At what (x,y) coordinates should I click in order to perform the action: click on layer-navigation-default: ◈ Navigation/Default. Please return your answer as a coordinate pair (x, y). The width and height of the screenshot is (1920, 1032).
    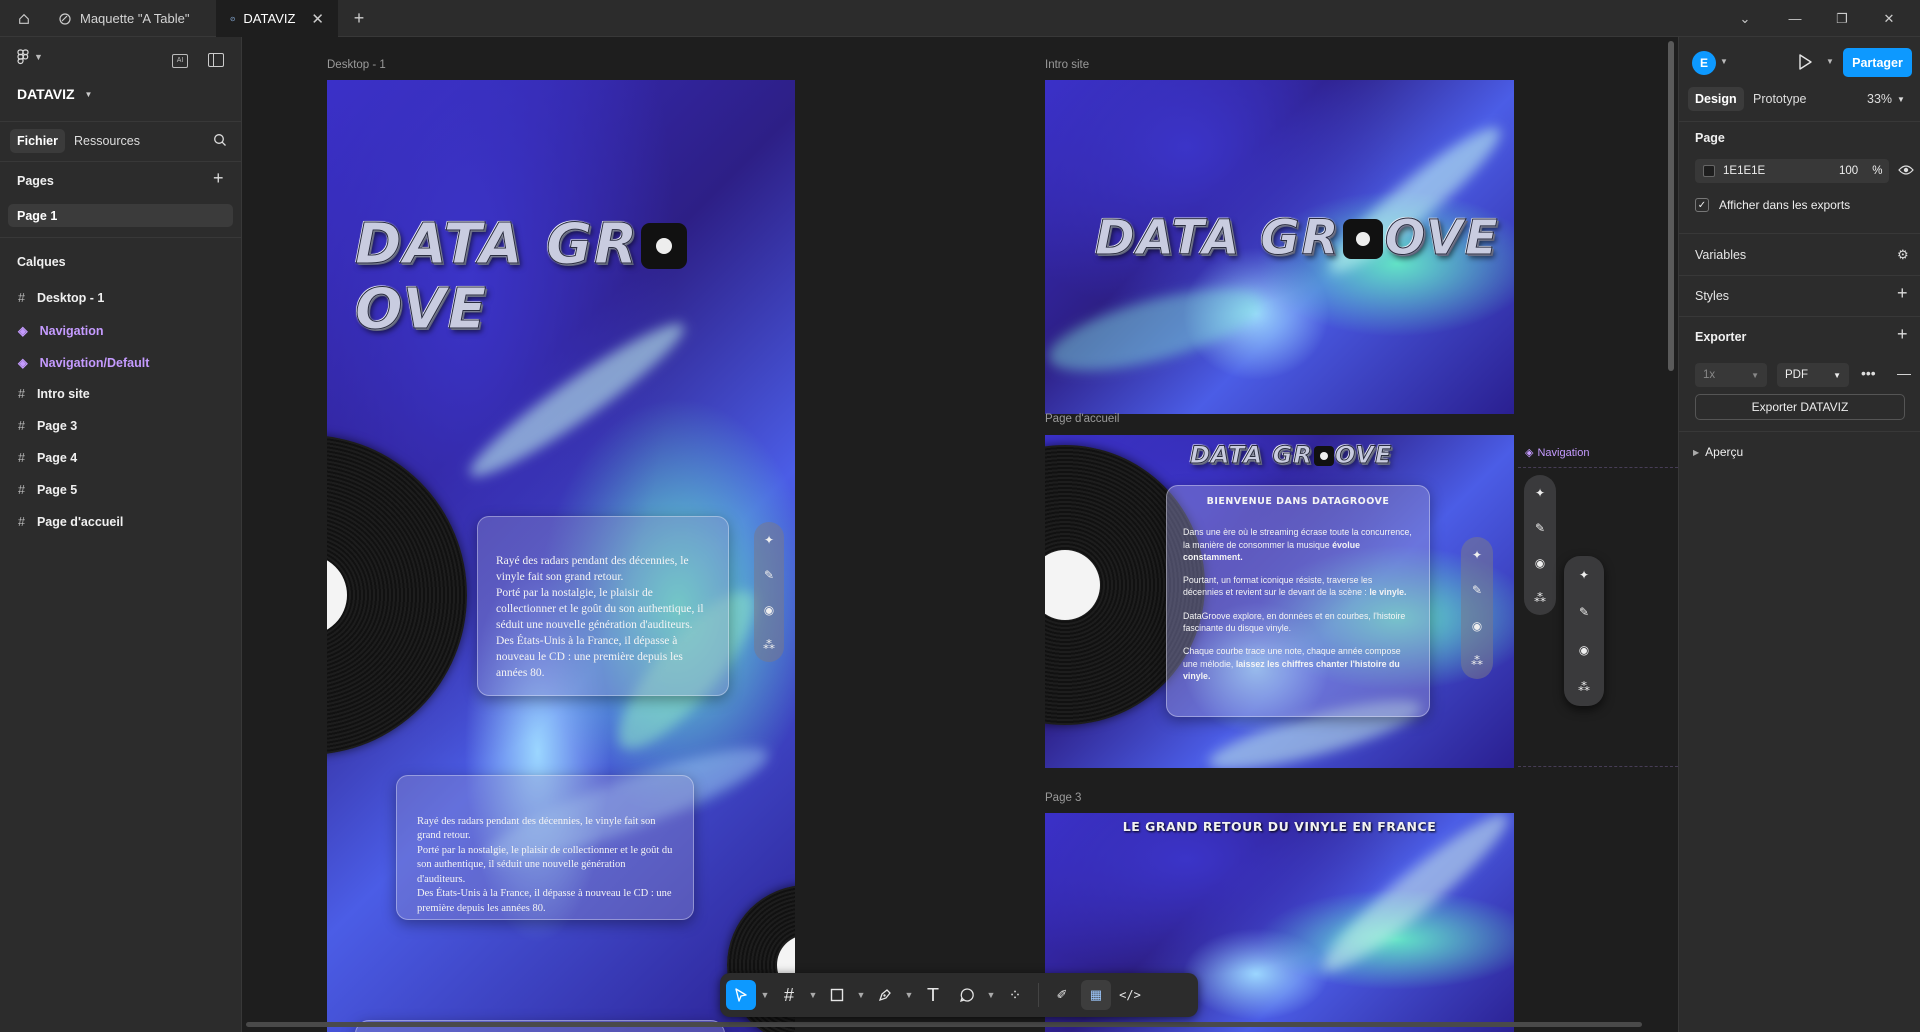
    Looking at the image, I should click on (83, 363).